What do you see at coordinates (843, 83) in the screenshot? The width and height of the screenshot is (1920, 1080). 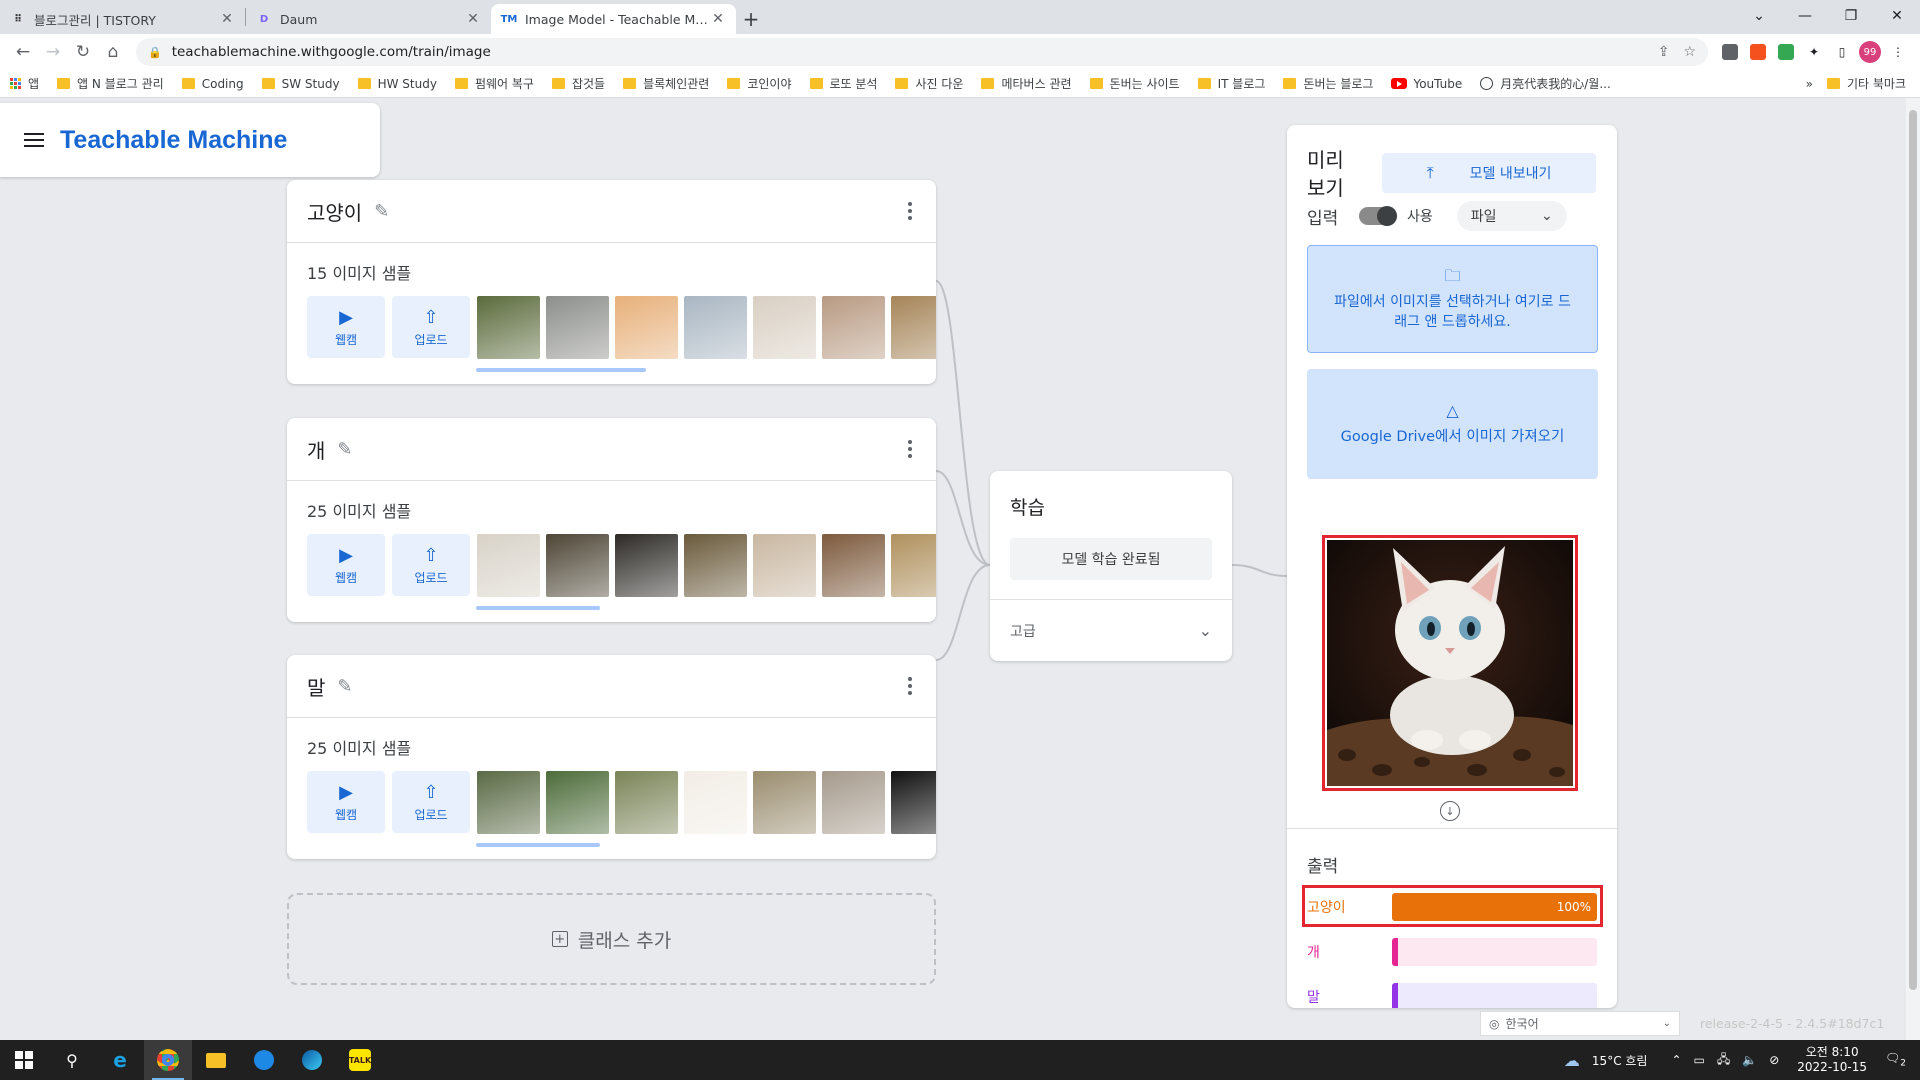 I see `bookmark-folder: 로또 분석` at bounding box center [843, 83].